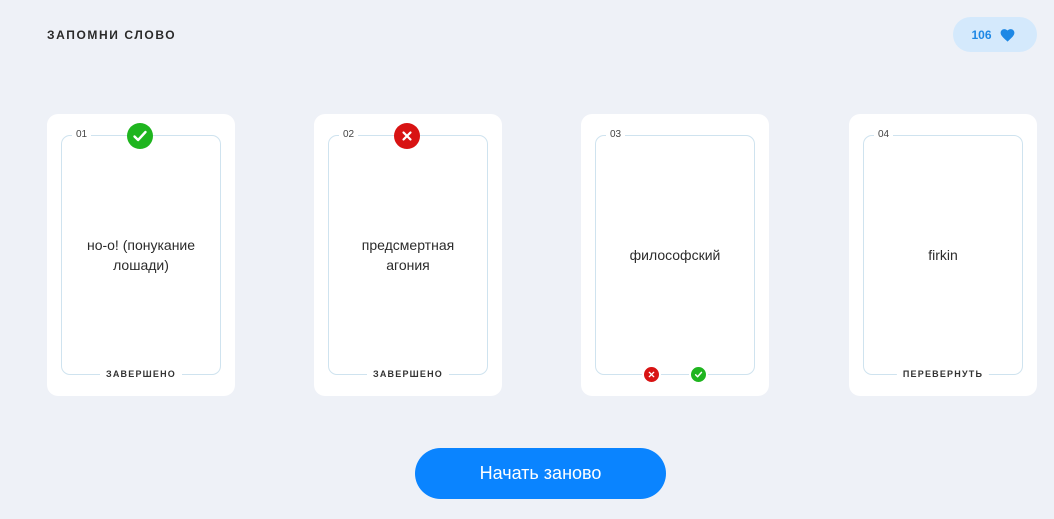 The image size is (1054, 519). I want to click on card-word: но-о! (понукание лошади), so click(141, 255).